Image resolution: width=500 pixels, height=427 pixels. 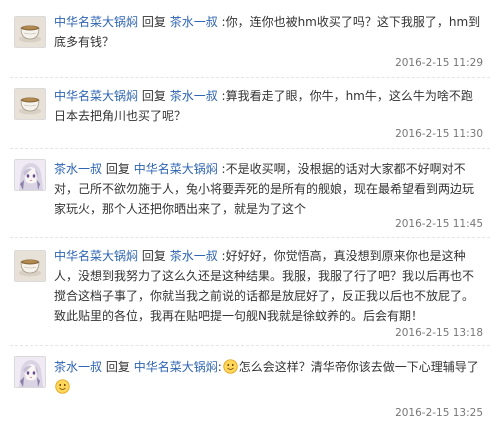 What do you see at coordinates (219, 367) in the screenshot?
I see `reply-text-prefix: :` at bounding box center [219, 367].